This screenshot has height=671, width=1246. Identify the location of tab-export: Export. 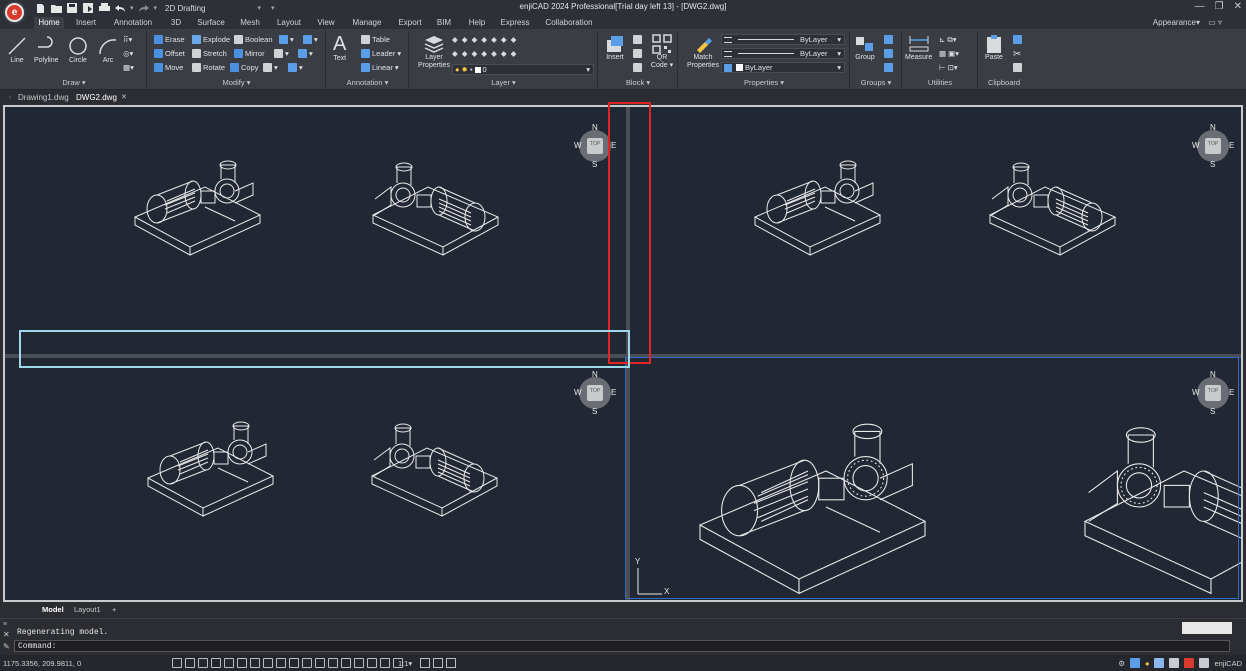
(410, 23).